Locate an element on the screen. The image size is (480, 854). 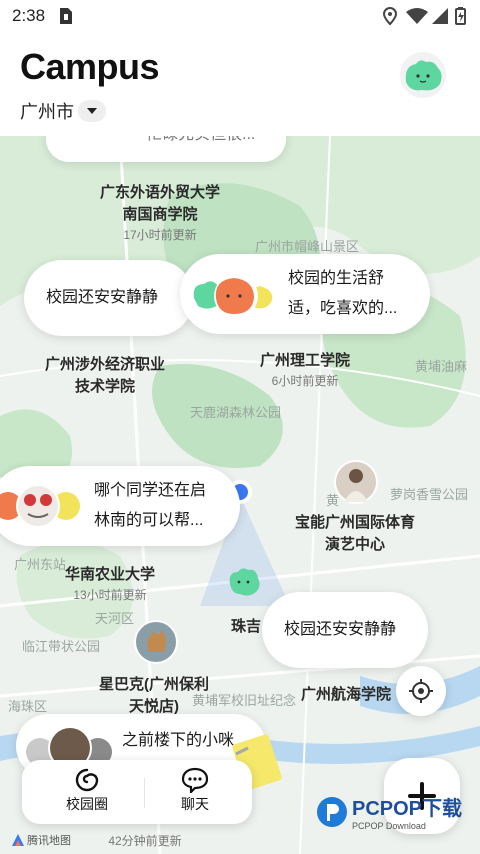
signal-icon is located at coordinates (440, 16).